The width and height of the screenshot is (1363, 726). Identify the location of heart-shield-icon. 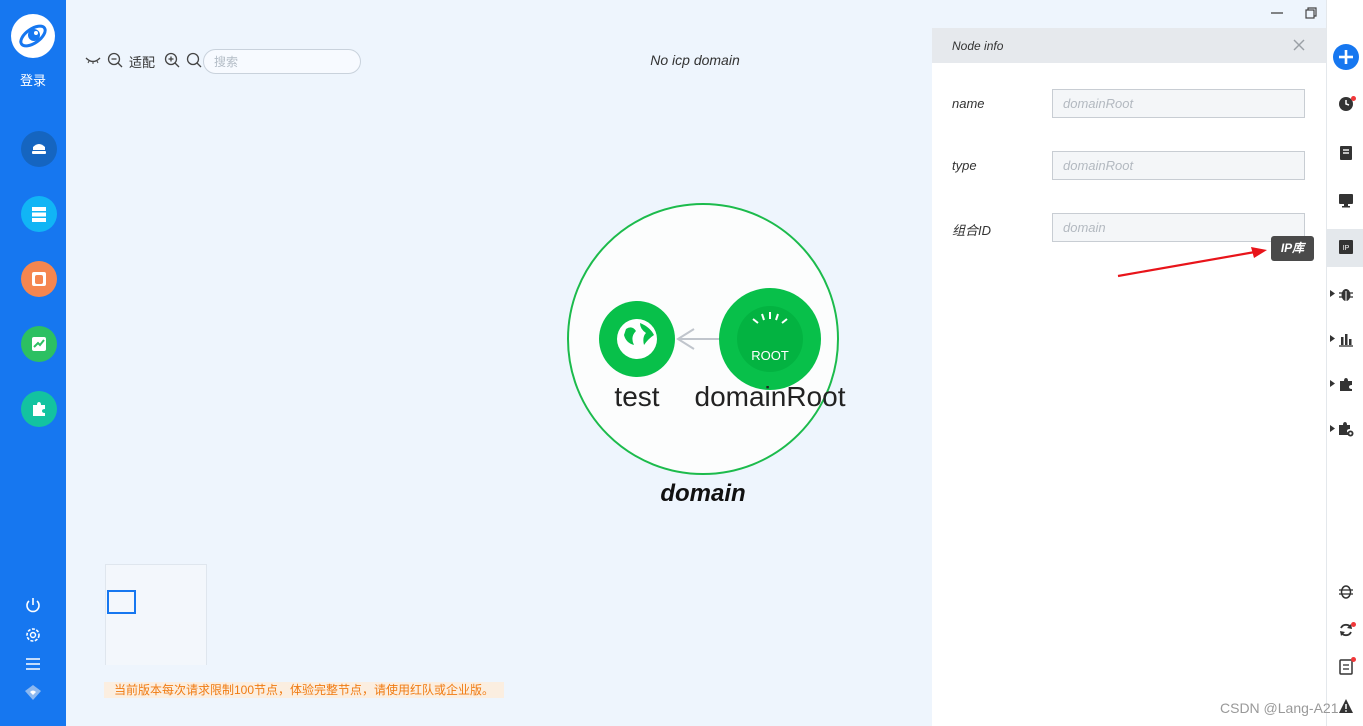
(33, 693).